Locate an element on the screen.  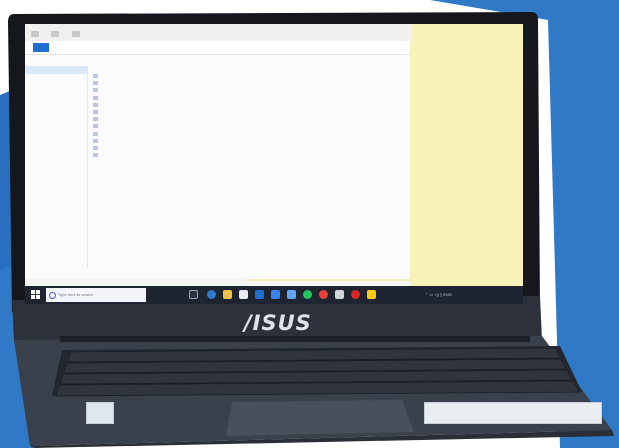
opera-icon is located at coordinates (355, 294).